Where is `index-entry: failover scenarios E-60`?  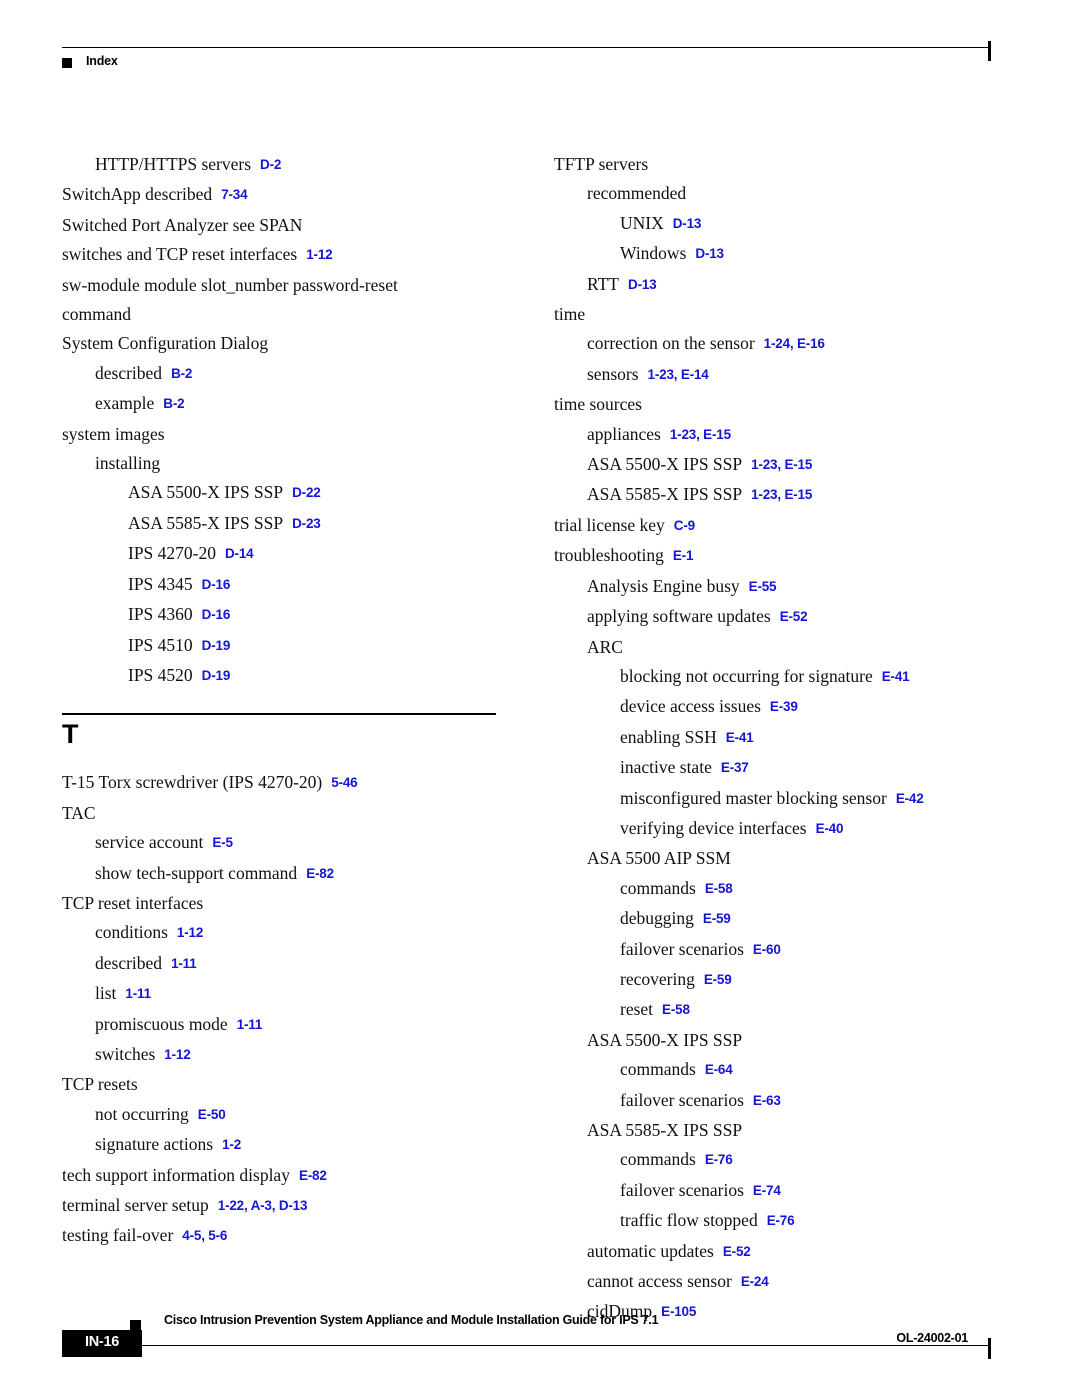 index-entry: failover scenarios E-60 is located at coordinates (774, 950).